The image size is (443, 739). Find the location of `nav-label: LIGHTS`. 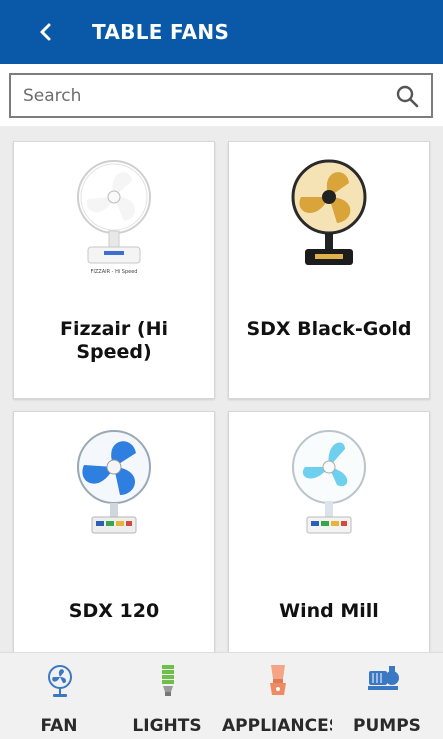

nav-label: LIGHTS is located at coordinates (167, 726).